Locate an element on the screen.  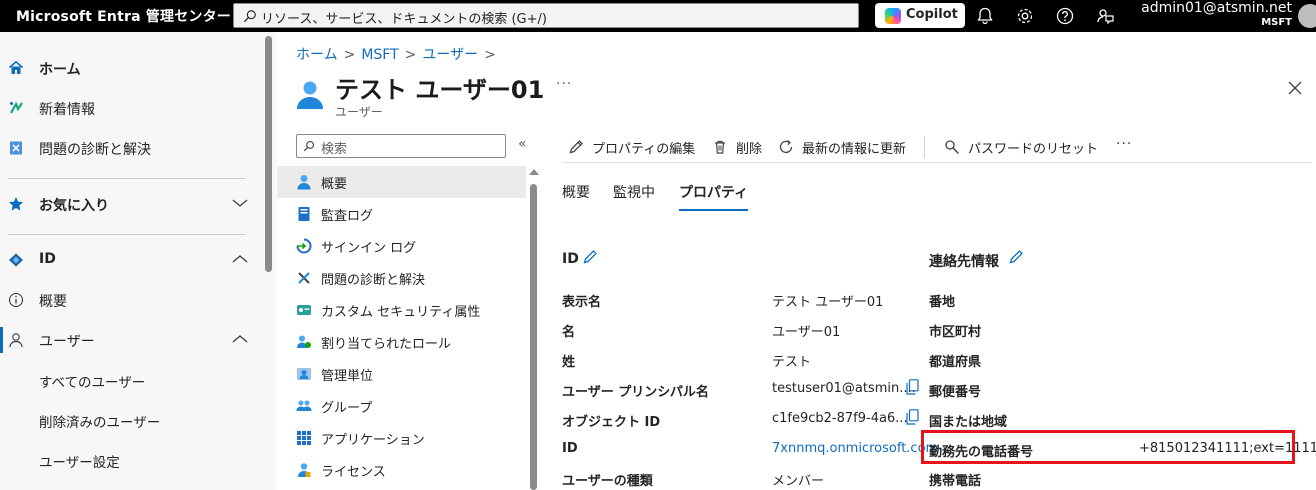
breadcrumb-users: ユーザー is located at coordinates (450, 55).